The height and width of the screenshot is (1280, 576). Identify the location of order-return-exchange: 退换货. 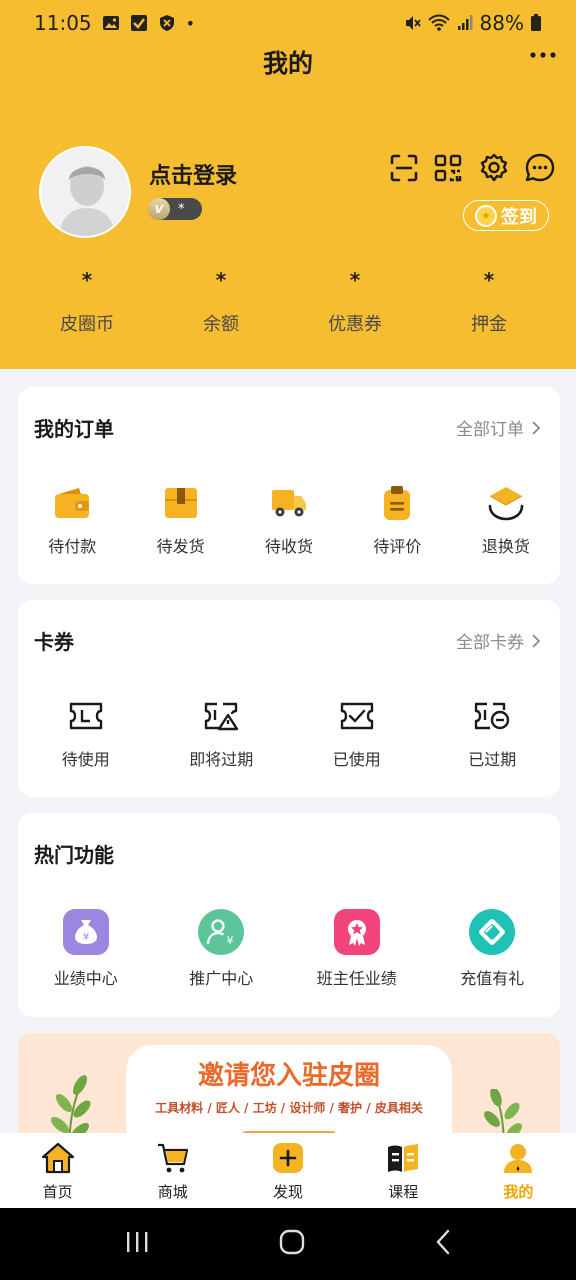
(506, 520).